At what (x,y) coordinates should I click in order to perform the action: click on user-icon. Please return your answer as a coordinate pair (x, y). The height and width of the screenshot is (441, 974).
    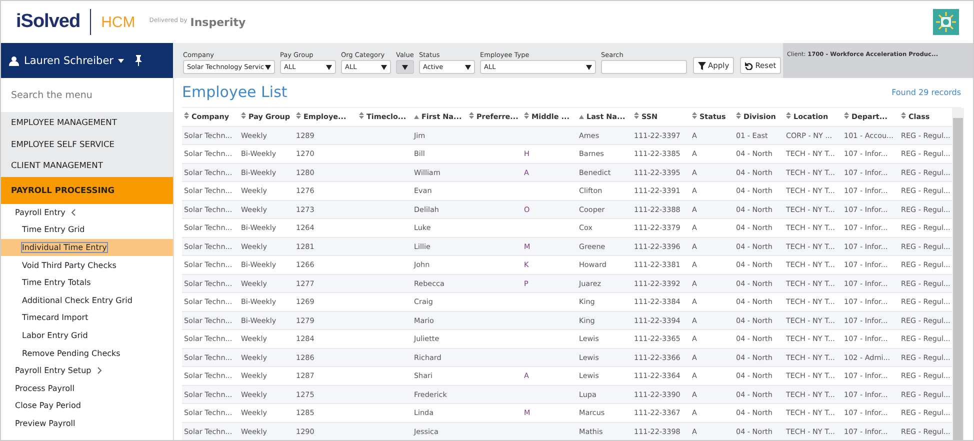
    Looking at the image, I should click on (14, 61).